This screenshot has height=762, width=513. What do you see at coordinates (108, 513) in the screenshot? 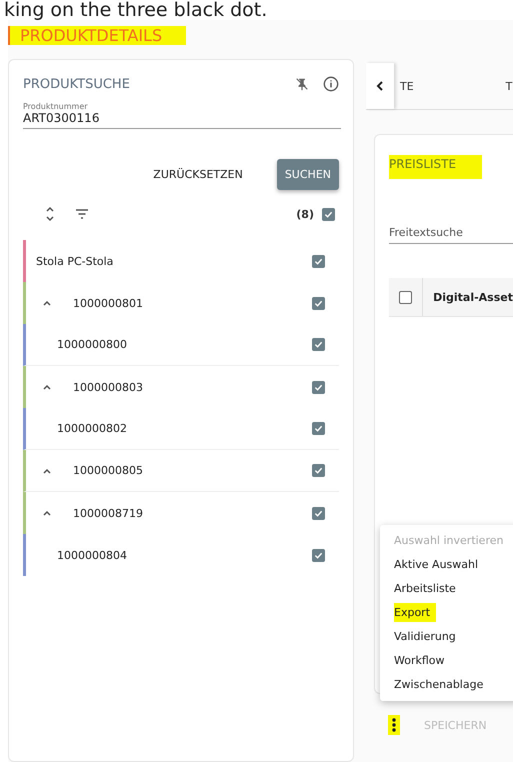
I see `tree-label: 1000008719` at bounding box center [108, 513].